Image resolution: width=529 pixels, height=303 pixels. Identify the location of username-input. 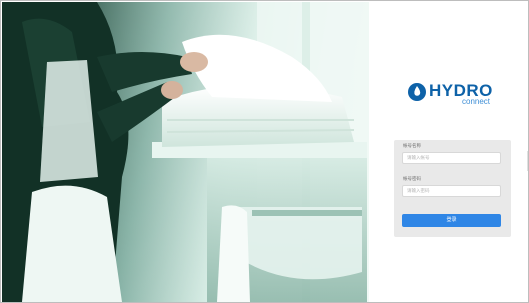
(451, 158).